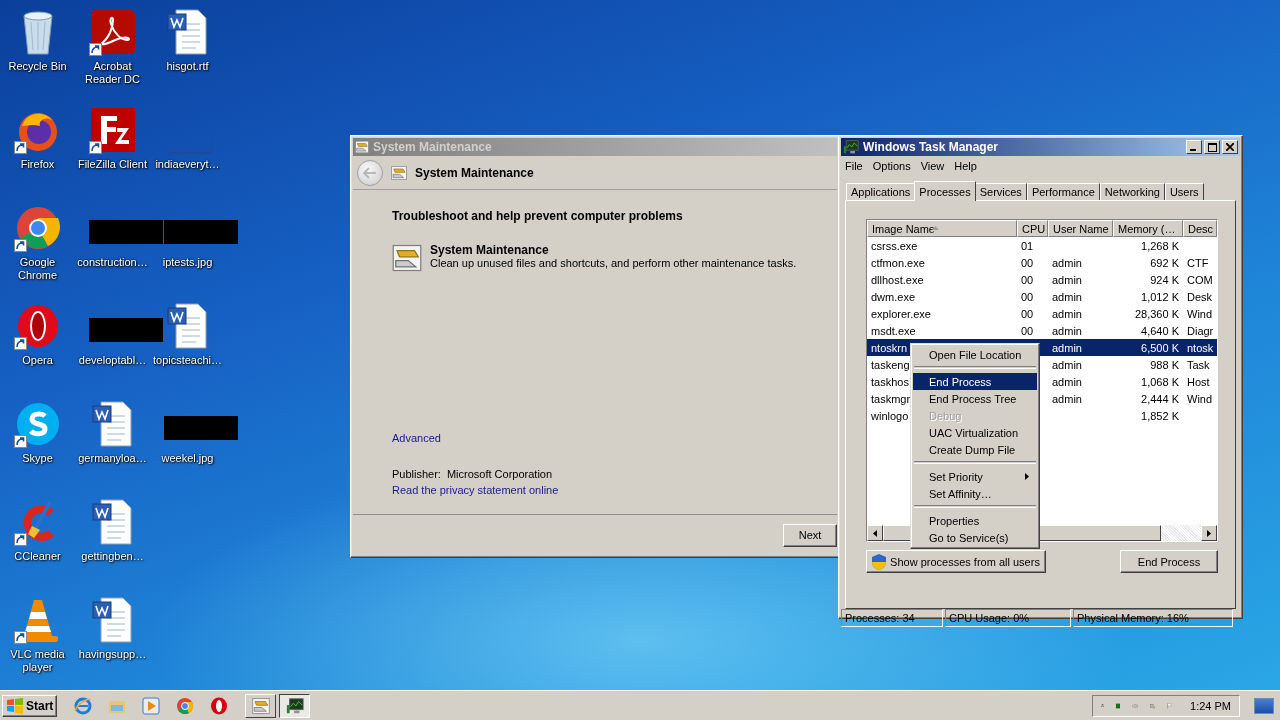  What do you see at coordinates (1200, 296) in the screenshot?
I see `table-cell: Desk` at bounding box center [1200, 296].